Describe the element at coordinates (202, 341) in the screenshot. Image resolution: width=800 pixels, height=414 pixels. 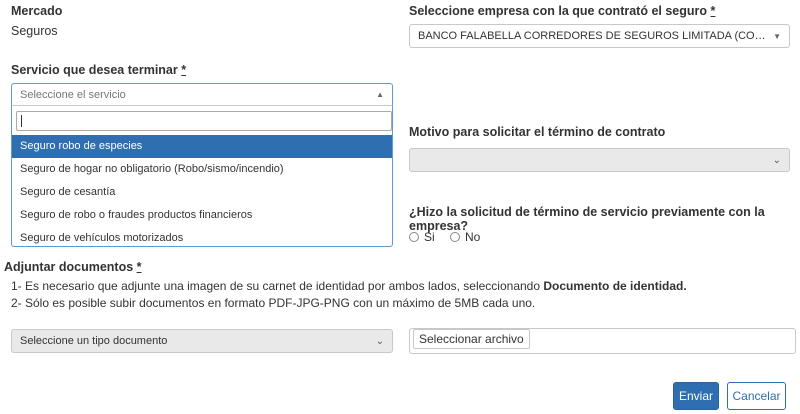
I see `tipo-documento-select: Seleccione un tipo documento ⌄` at that location.